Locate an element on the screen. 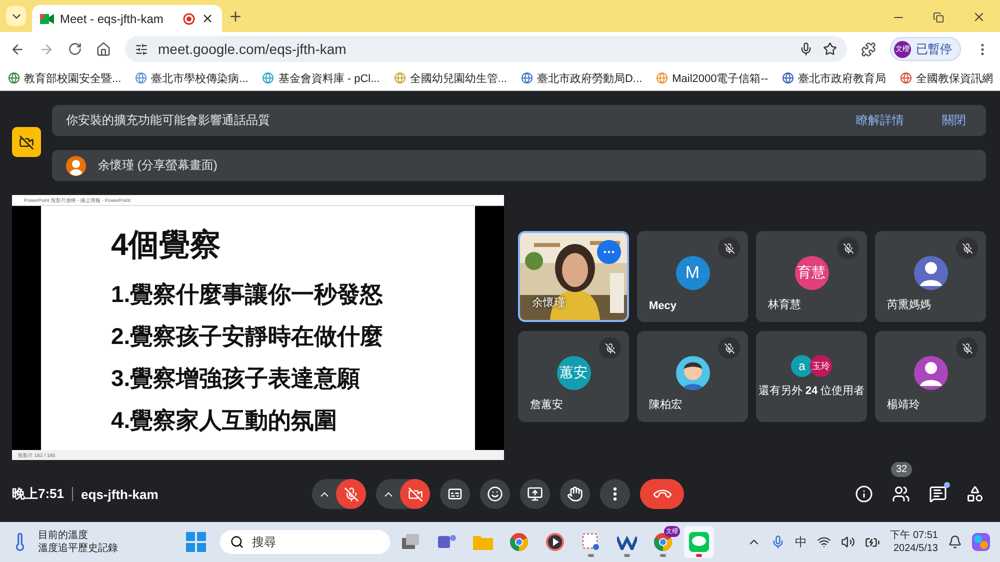 Image resolution: width=1000 pixels, height=562 pixels. play-icon is located at coordinates (555, 542).